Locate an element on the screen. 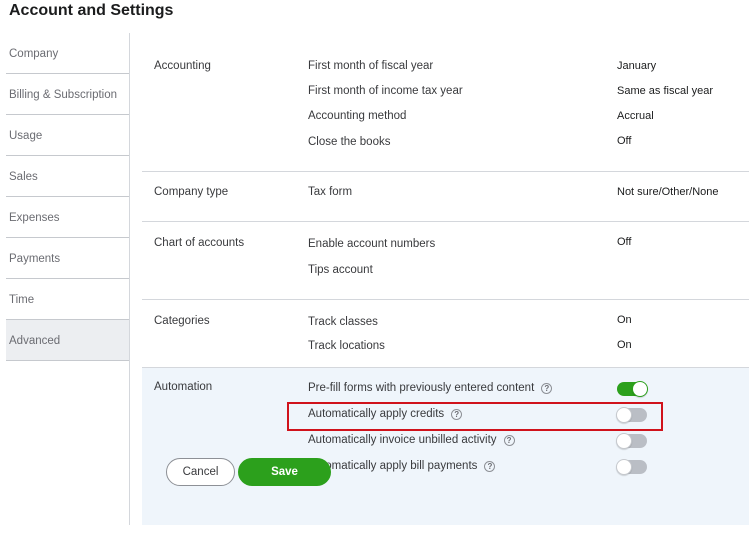 The image size is (749, 546). row-label: Tax form is located at coordinates (330, 192).